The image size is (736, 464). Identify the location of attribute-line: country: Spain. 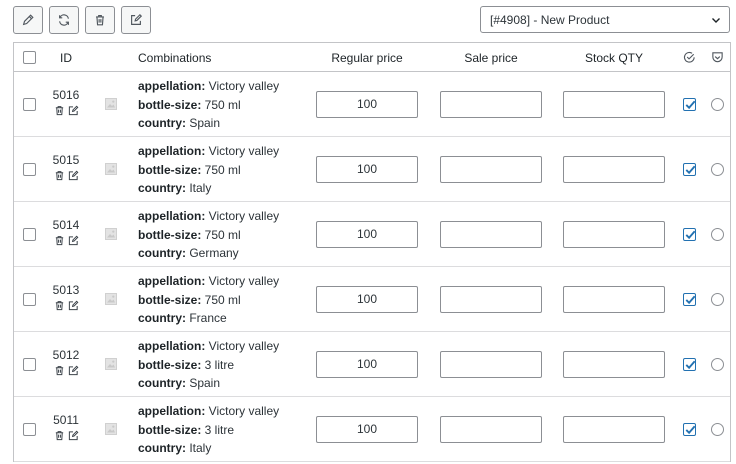
(208, 383).